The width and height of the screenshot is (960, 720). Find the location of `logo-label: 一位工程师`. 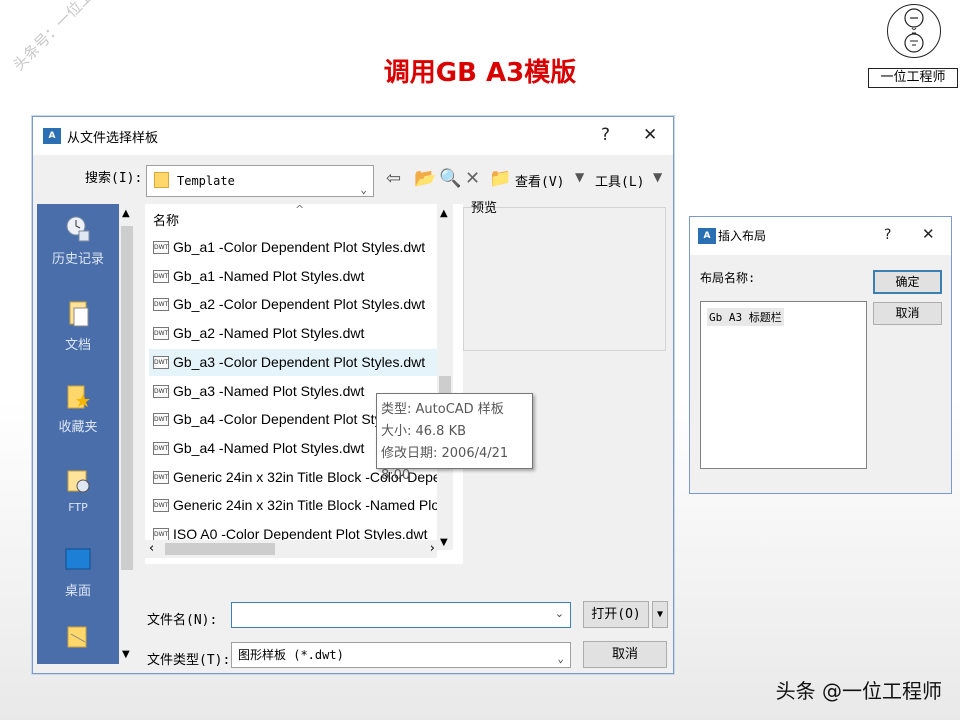

logo-label: 一位工程师 is located at coordinates (913, 78).